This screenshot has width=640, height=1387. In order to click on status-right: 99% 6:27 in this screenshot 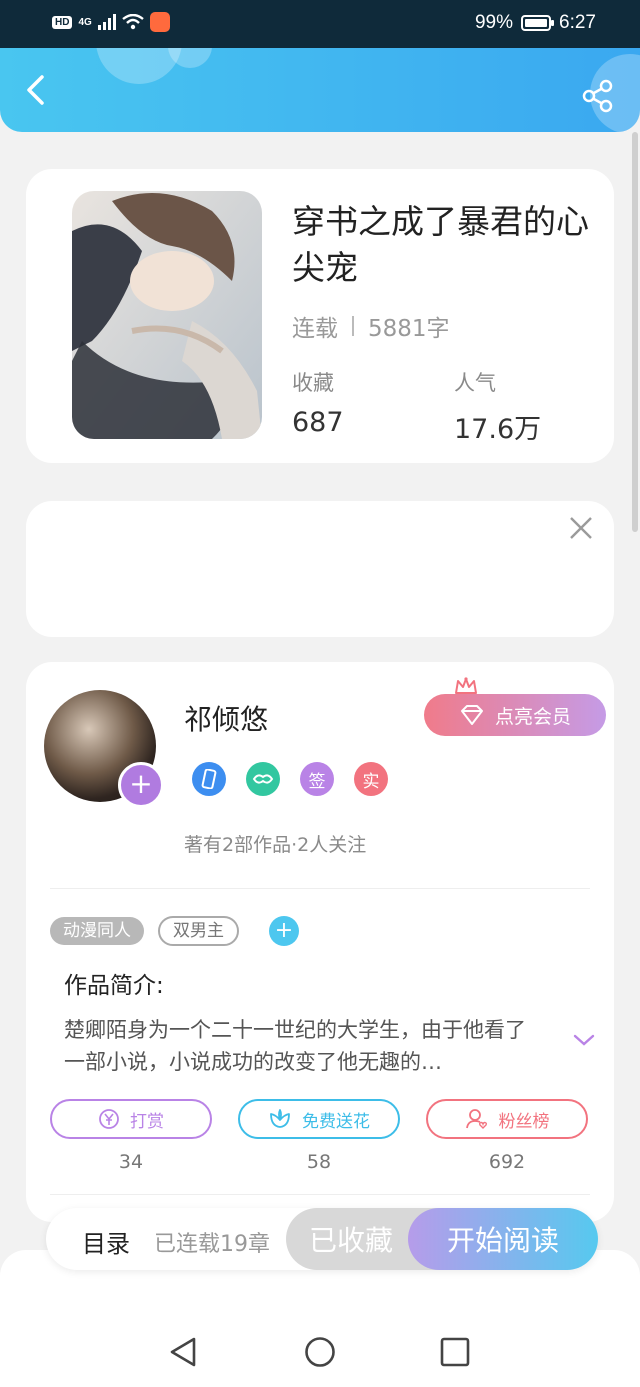, I will do `click(535, 23)`.